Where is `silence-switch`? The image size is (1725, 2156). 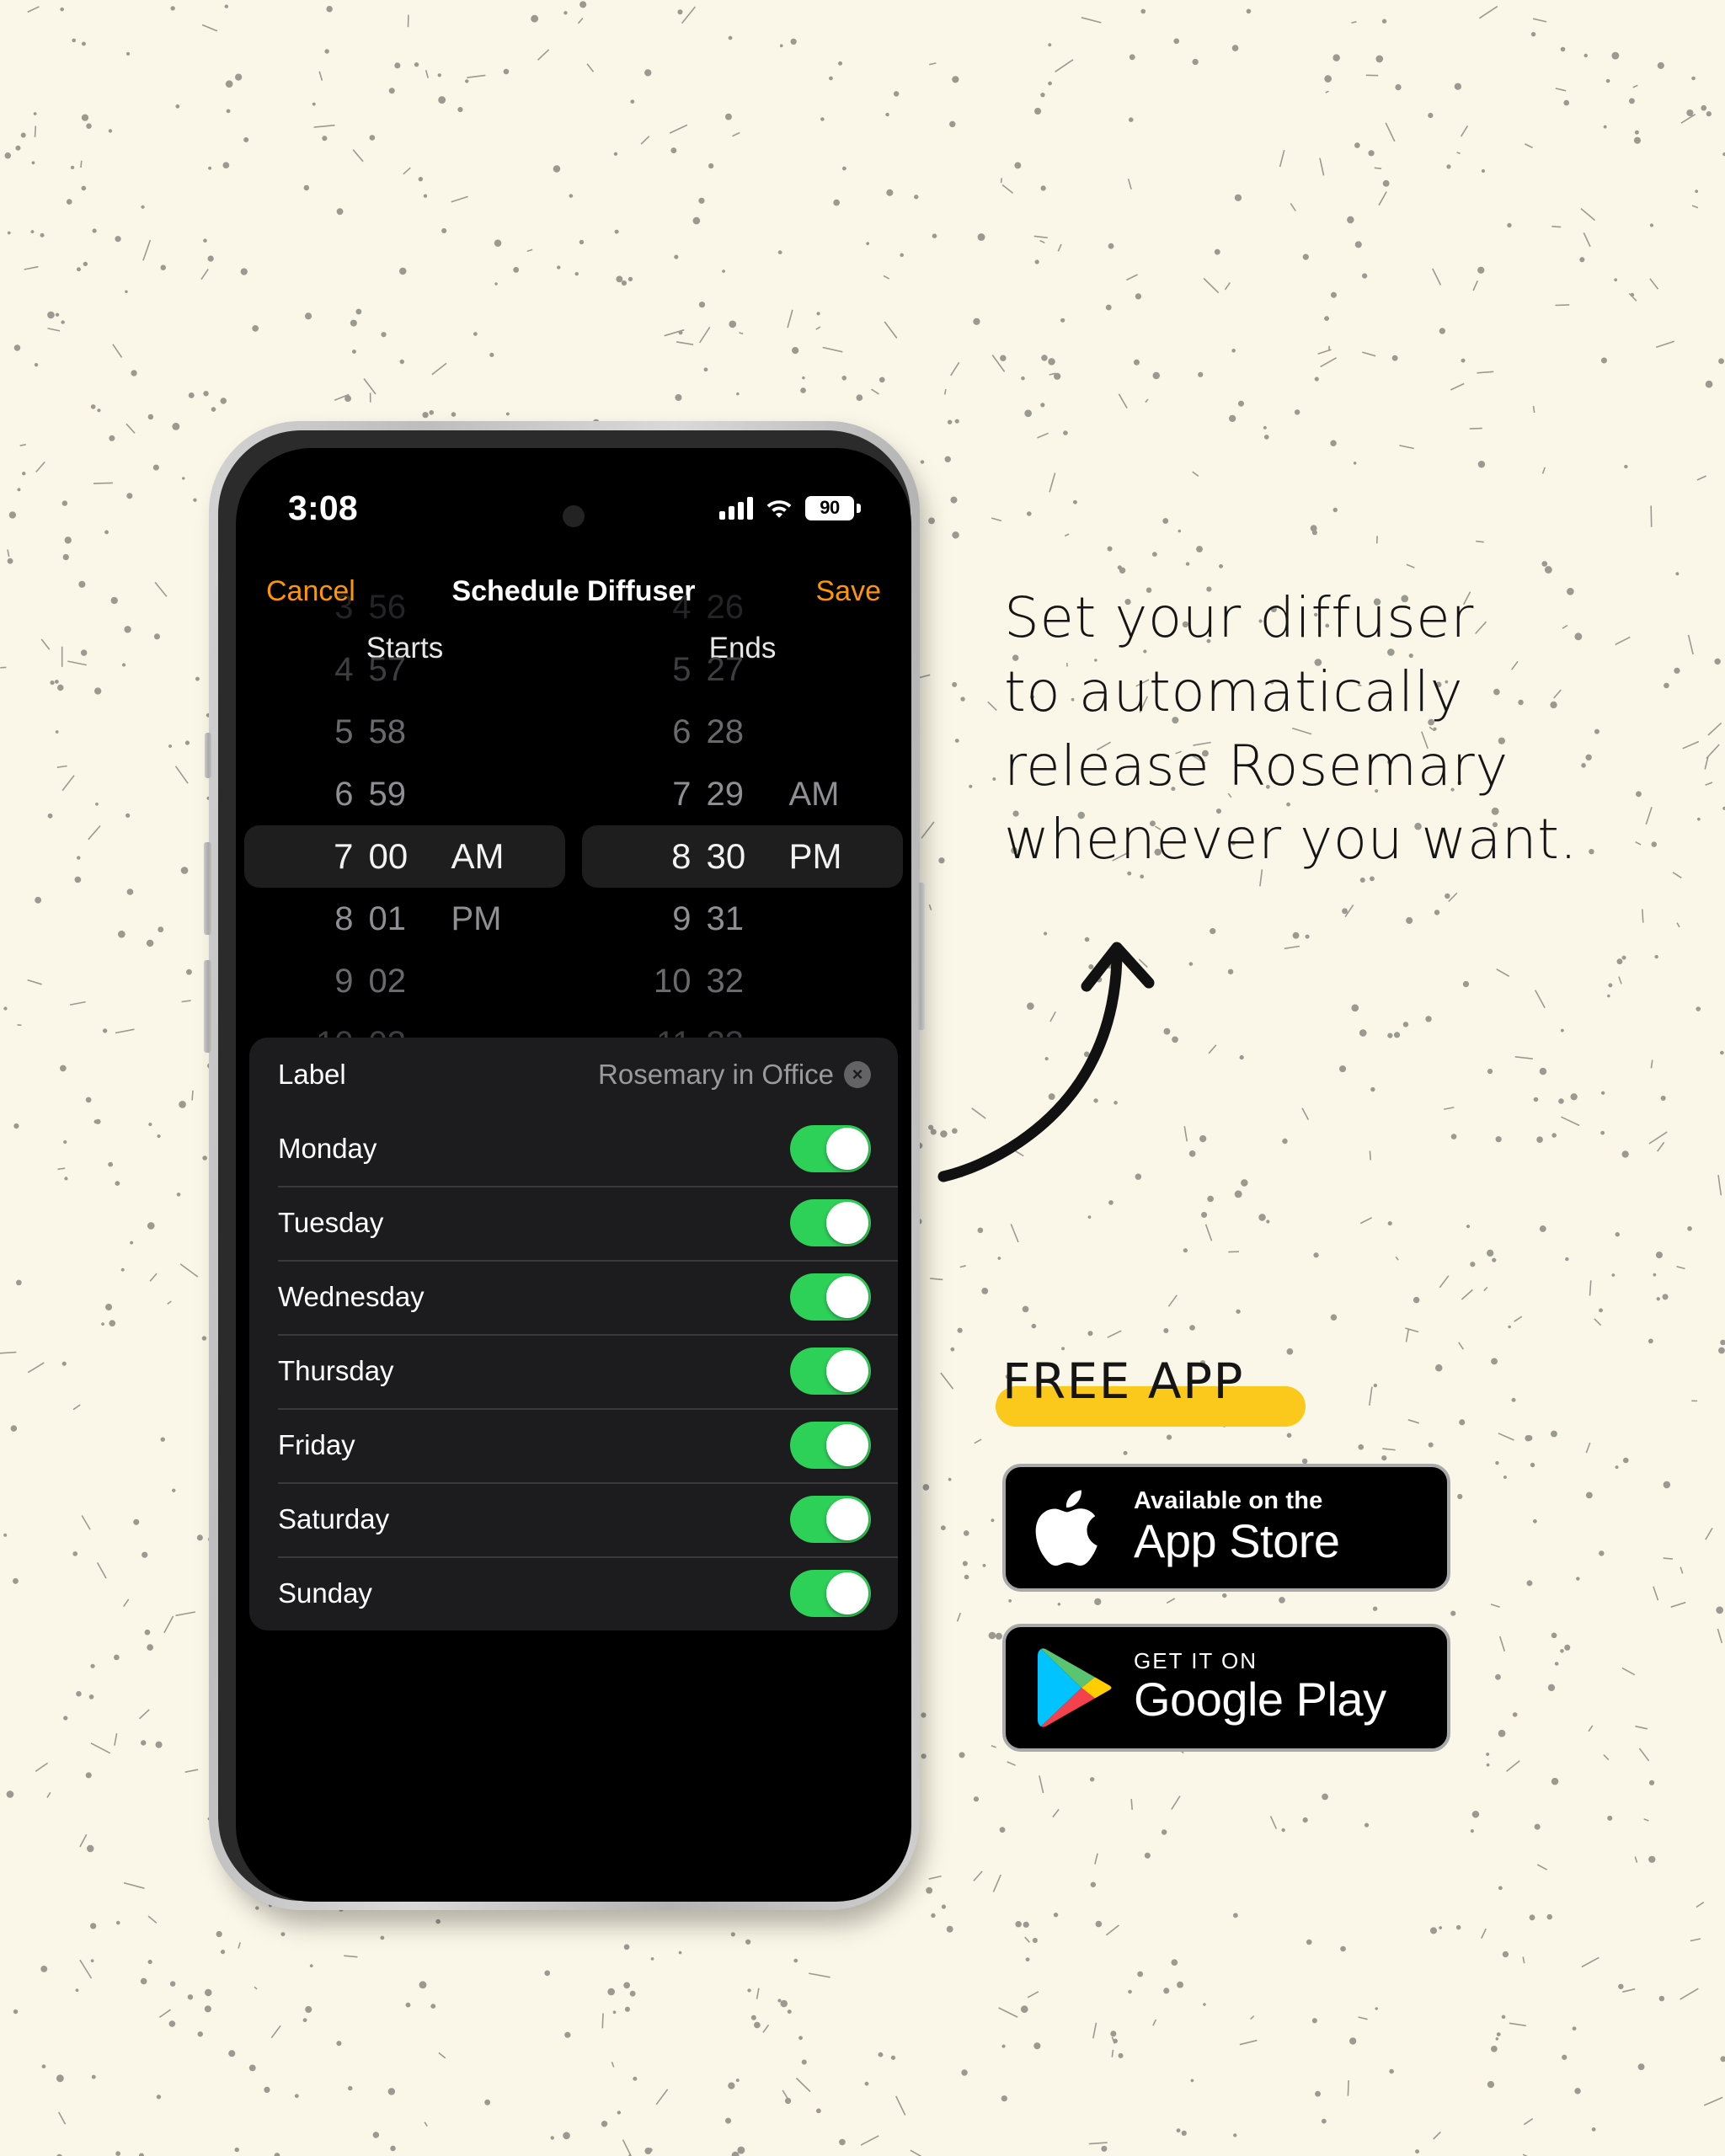
silence-switch is located at coordinates (208, 755).